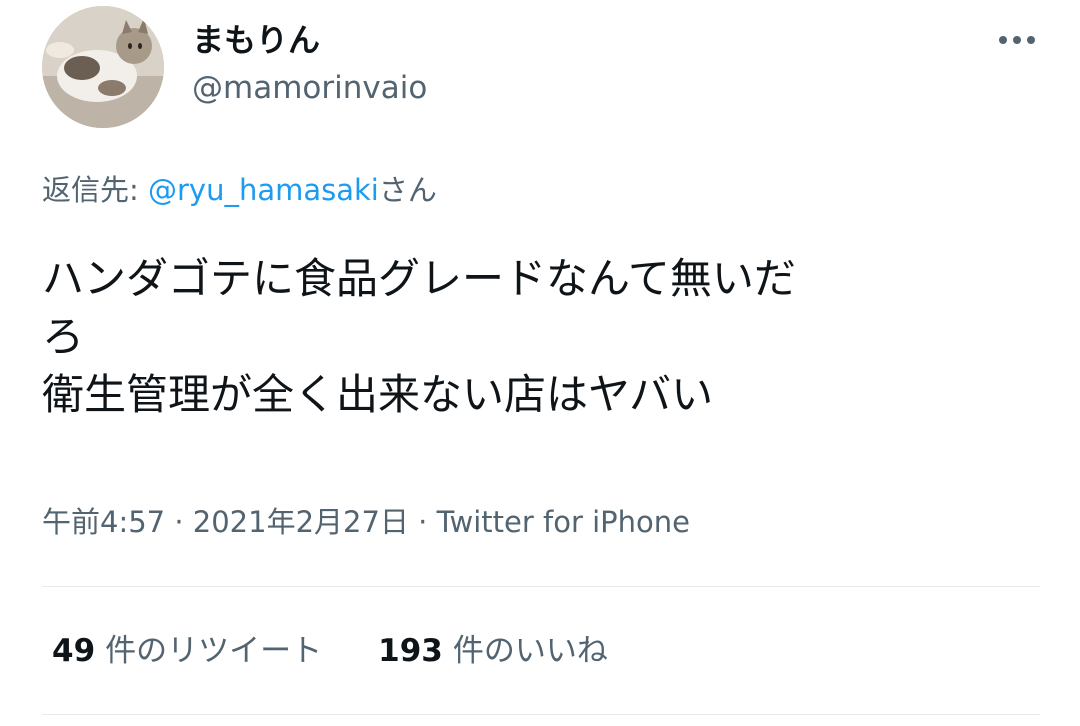 The image size is (1080, 726). Describe the element at coordinates (63, 336) in the screenshot. I see `tweet-text-line: ろ` at that location.